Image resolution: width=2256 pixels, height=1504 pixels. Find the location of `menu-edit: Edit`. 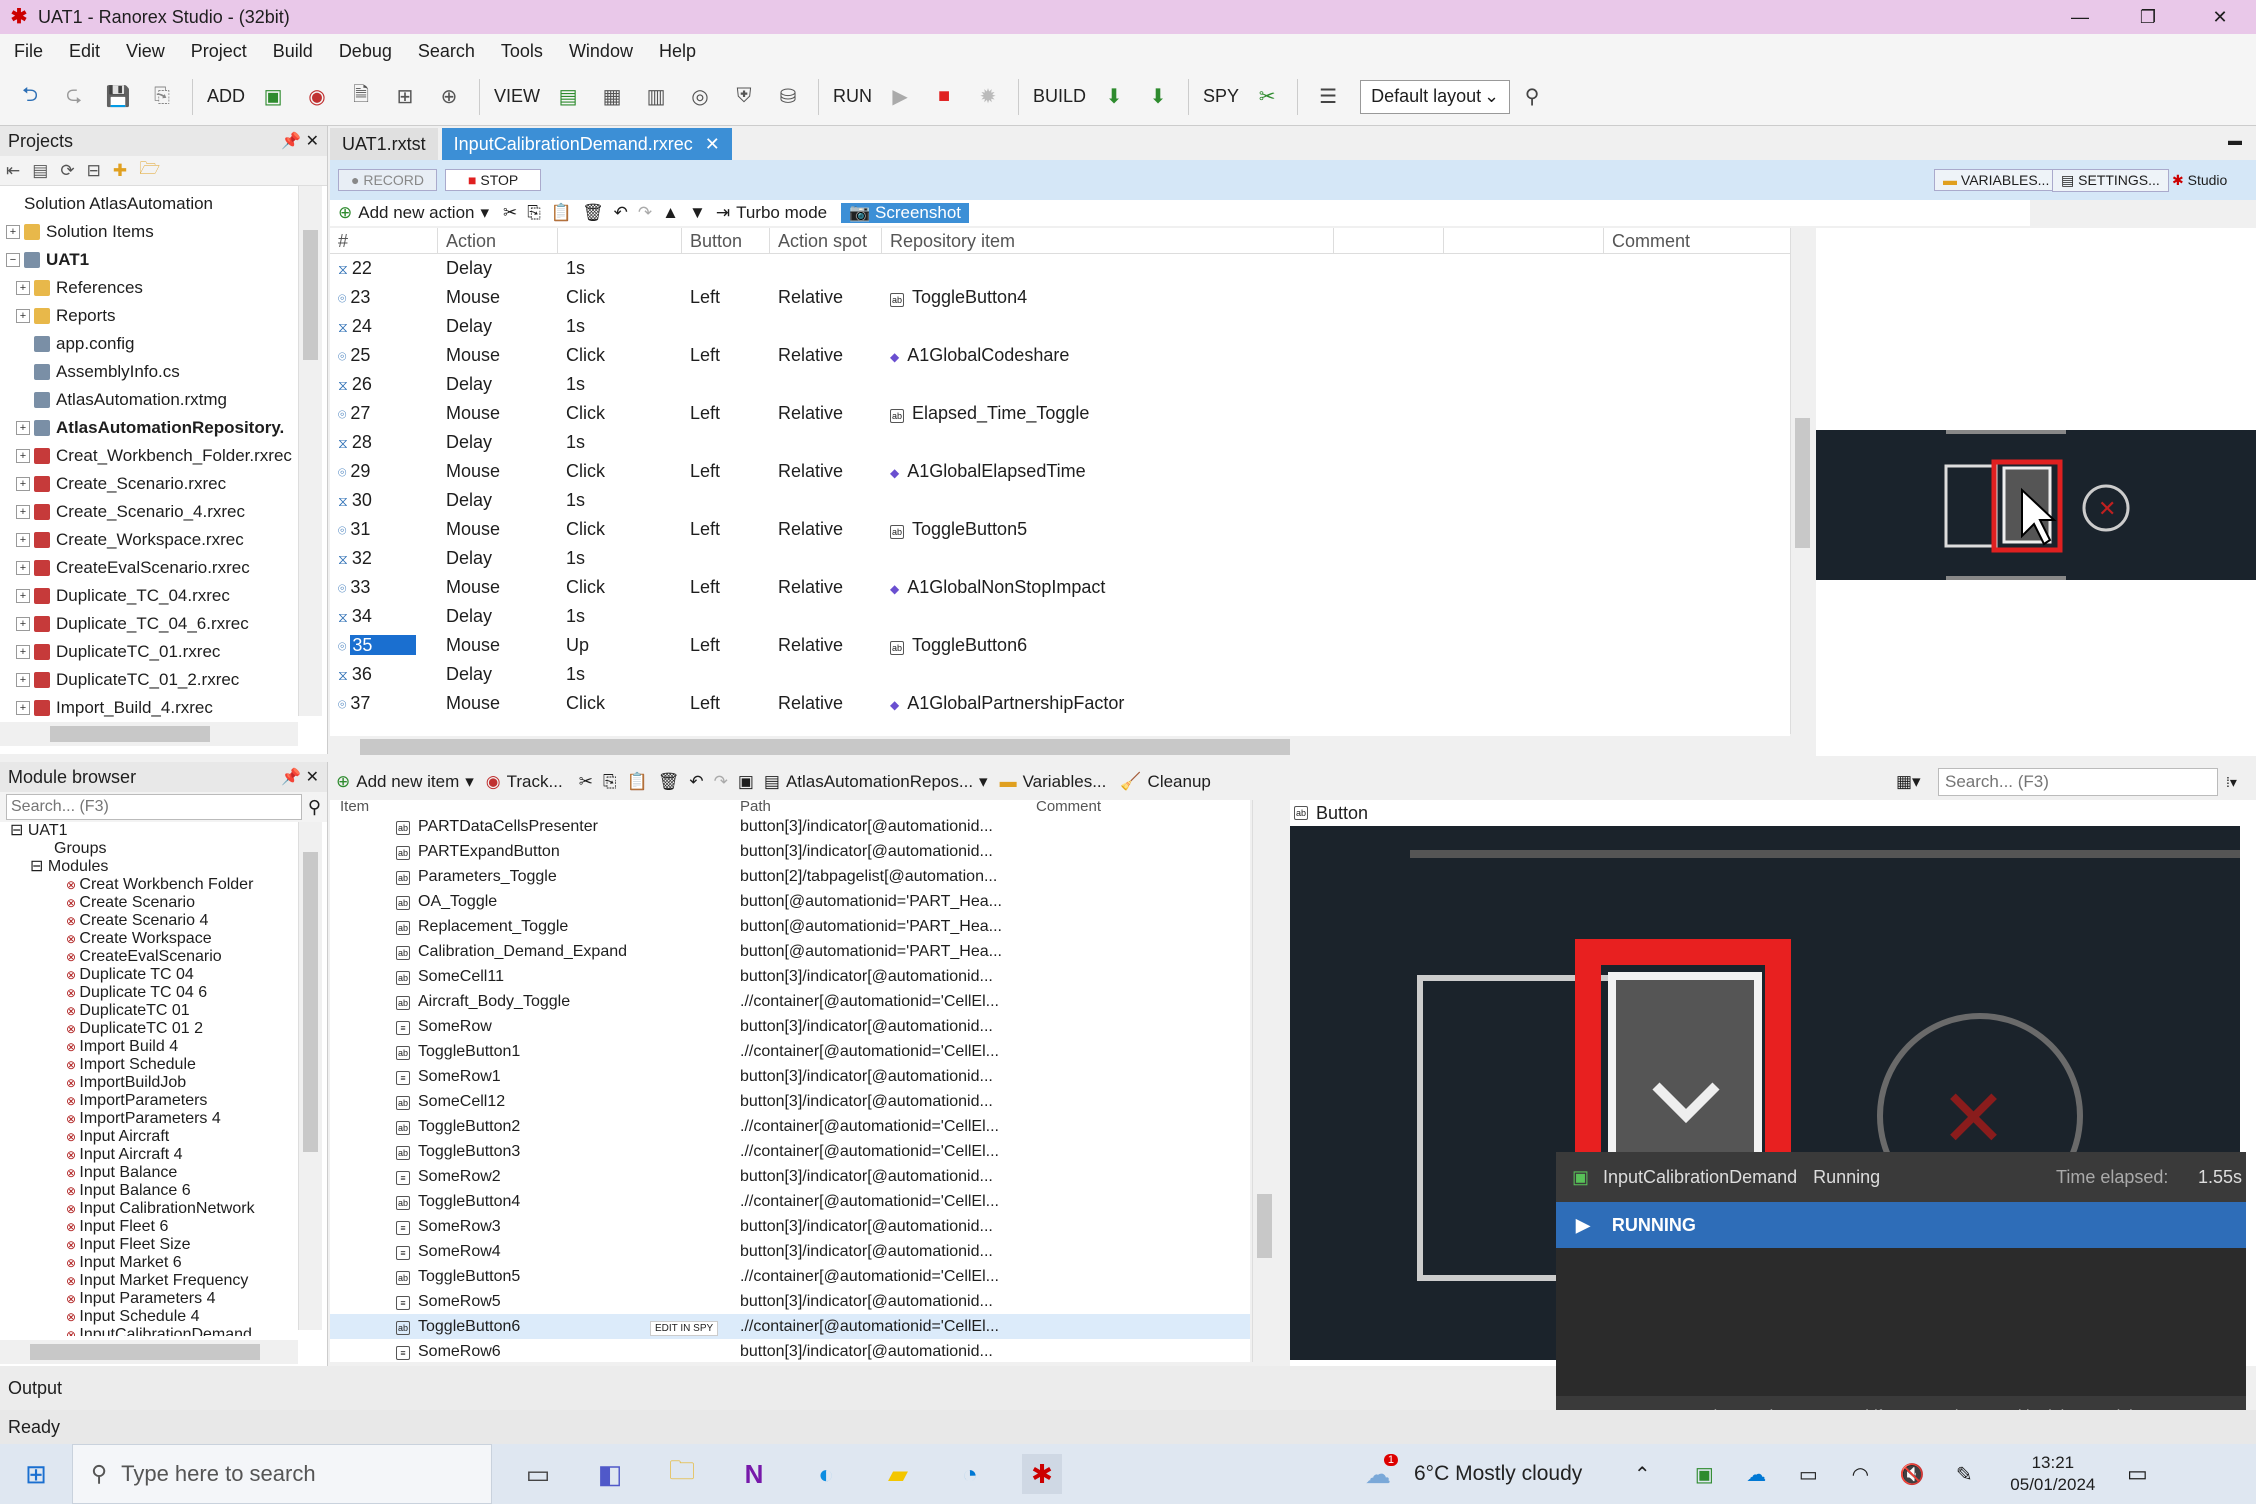

menu-edit: Edit is located at coordinates (84, 51).